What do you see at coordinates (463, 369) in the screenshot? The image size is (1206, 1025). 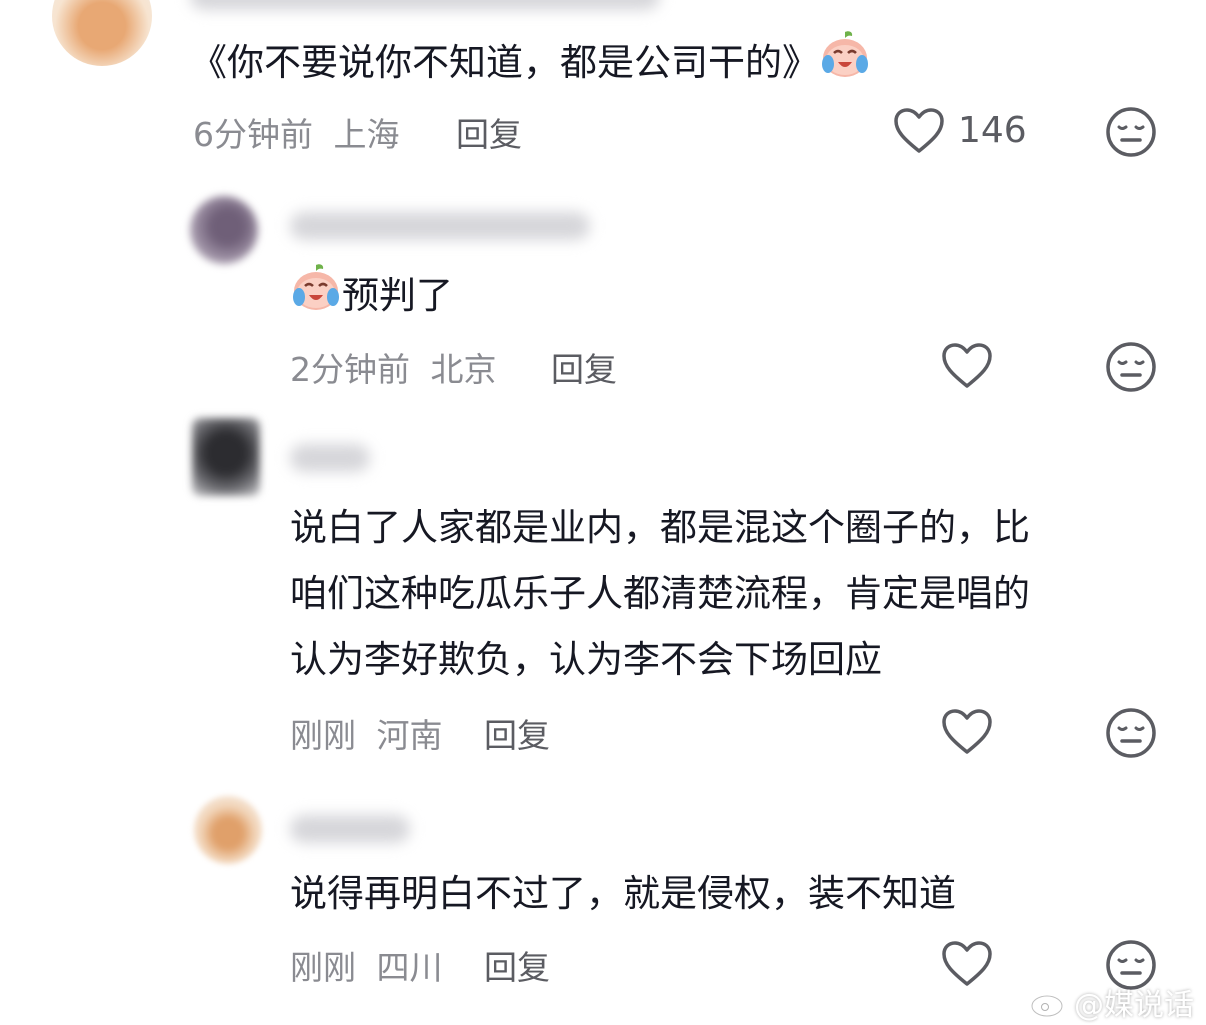 I see `comment-location: 北京` at bounding box center [463, 369].